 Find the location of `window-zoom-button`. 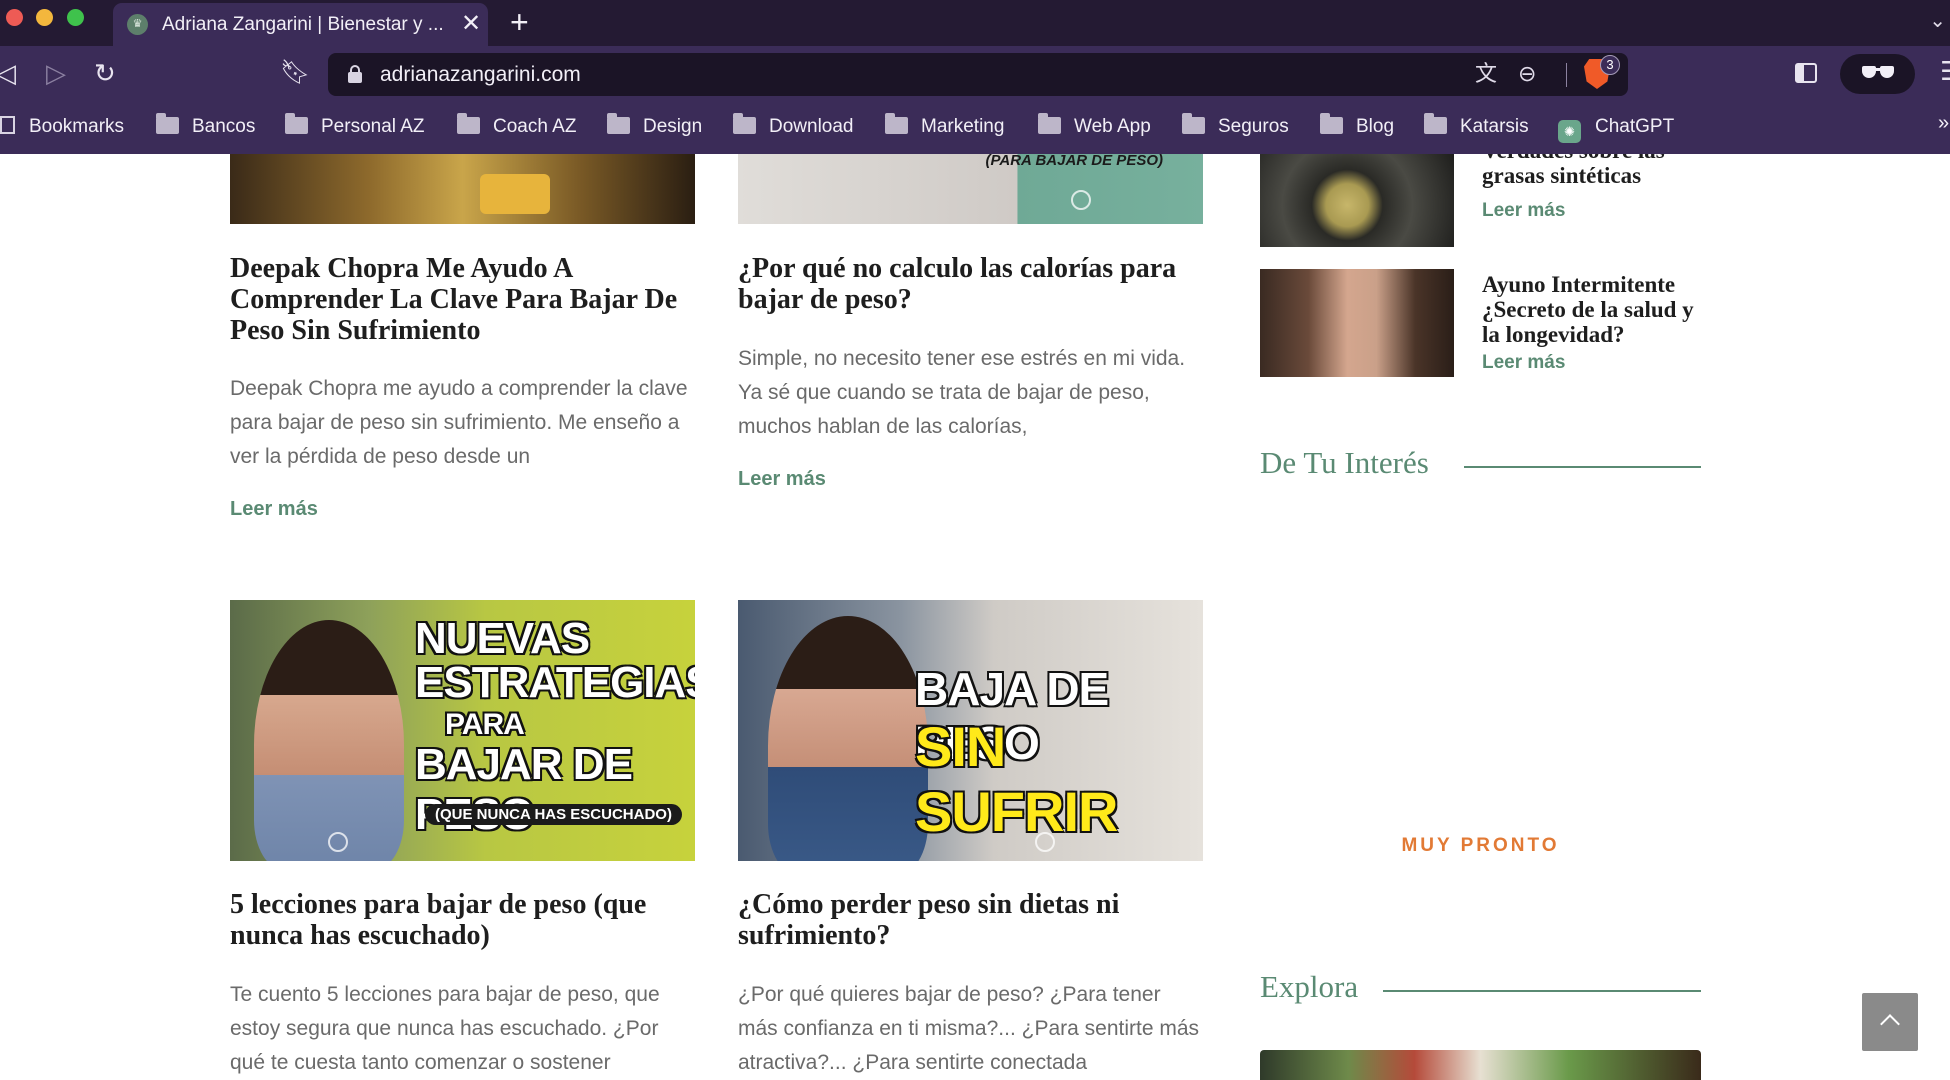

window-zoom-button is located at coordinates (75, 17).